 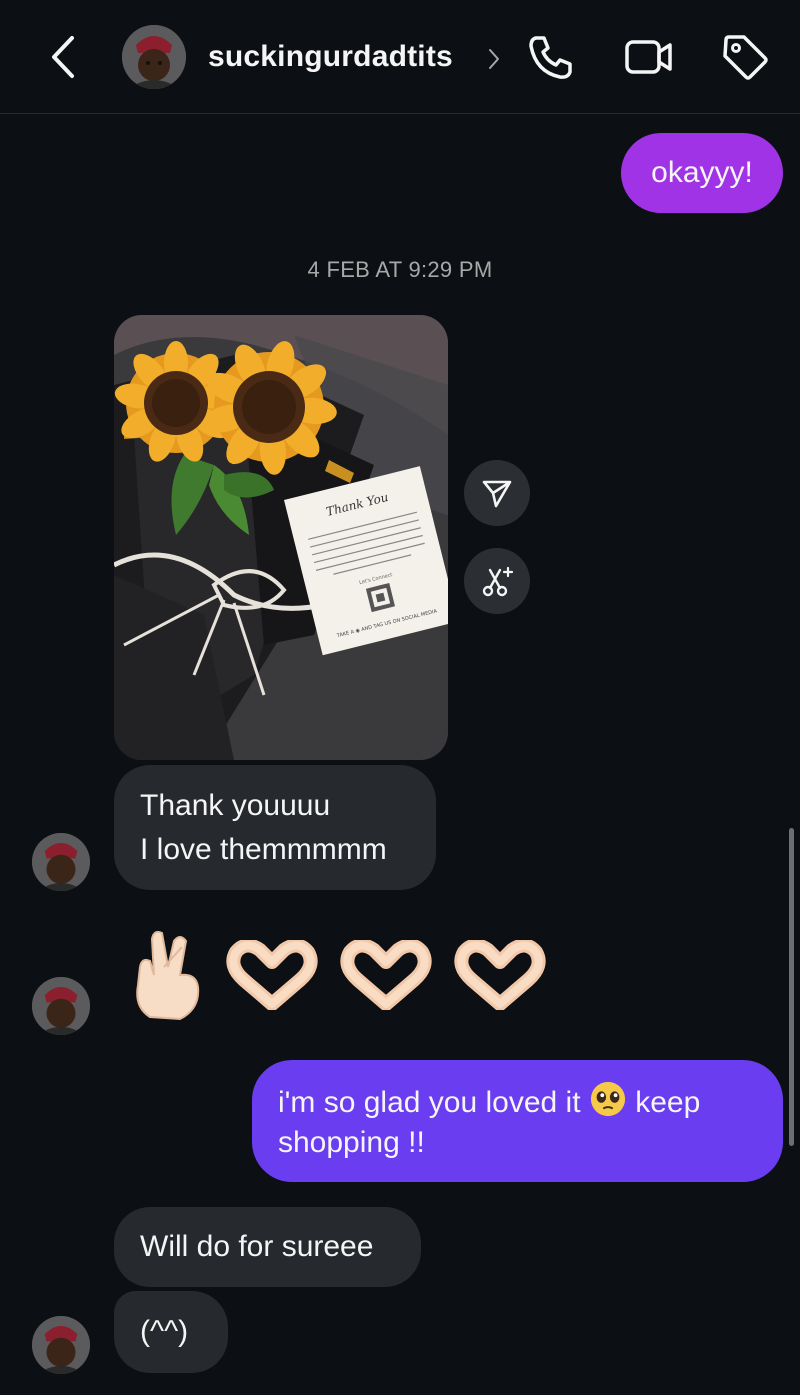 I want to click on chat-header: suckingurdadtits, so click(x=400, y=57).